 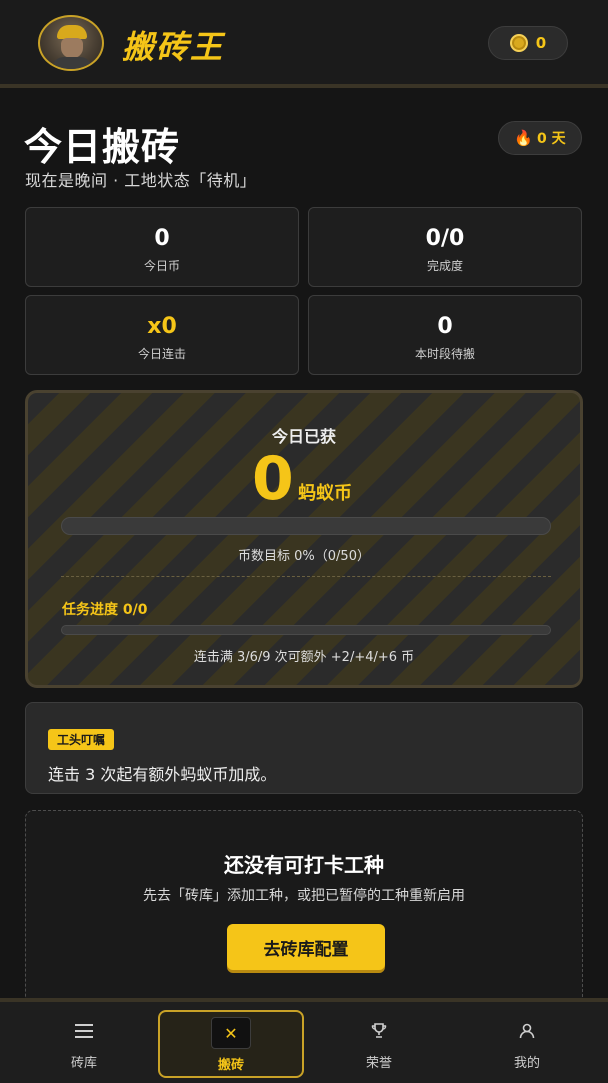 I want to click on nav-item-move-bricks: ✕ 搬砖, so click(x=231, y=1044).